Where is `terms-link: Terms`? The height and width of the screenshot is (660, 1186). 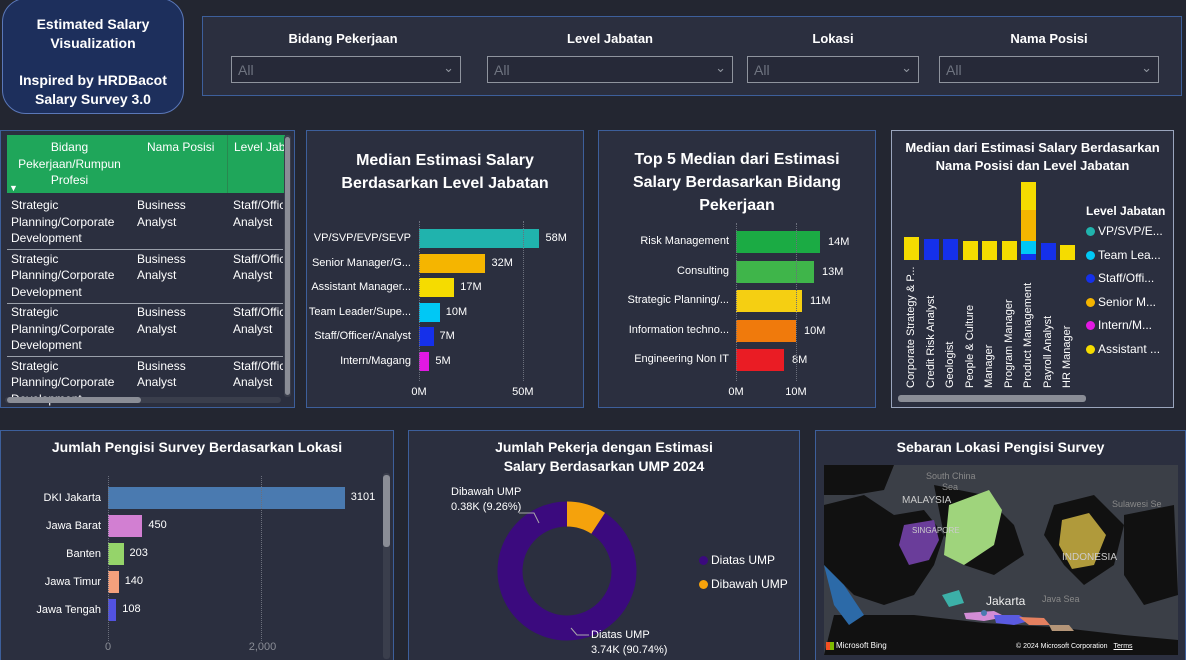
terms-link: Terms is located at coordinates (1123, 646).